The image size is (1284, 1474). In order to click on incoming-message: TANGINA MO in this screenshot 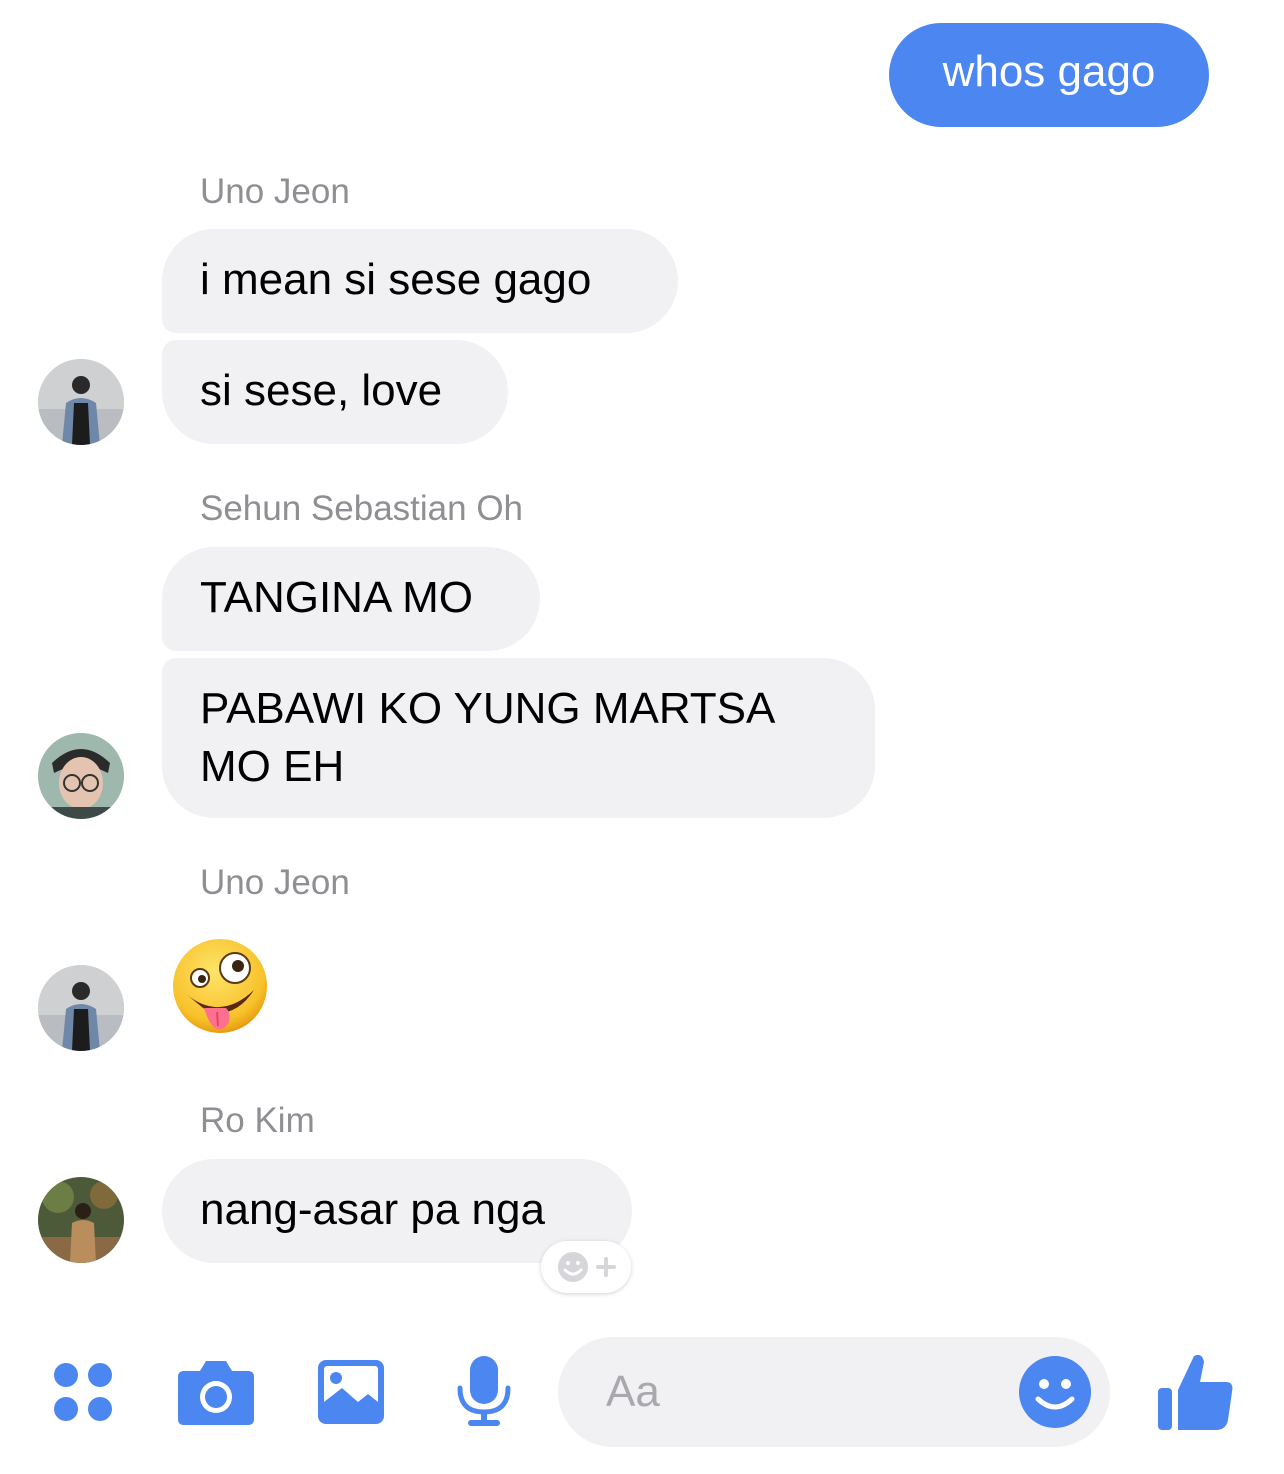, I will do `click(351, 599)`.